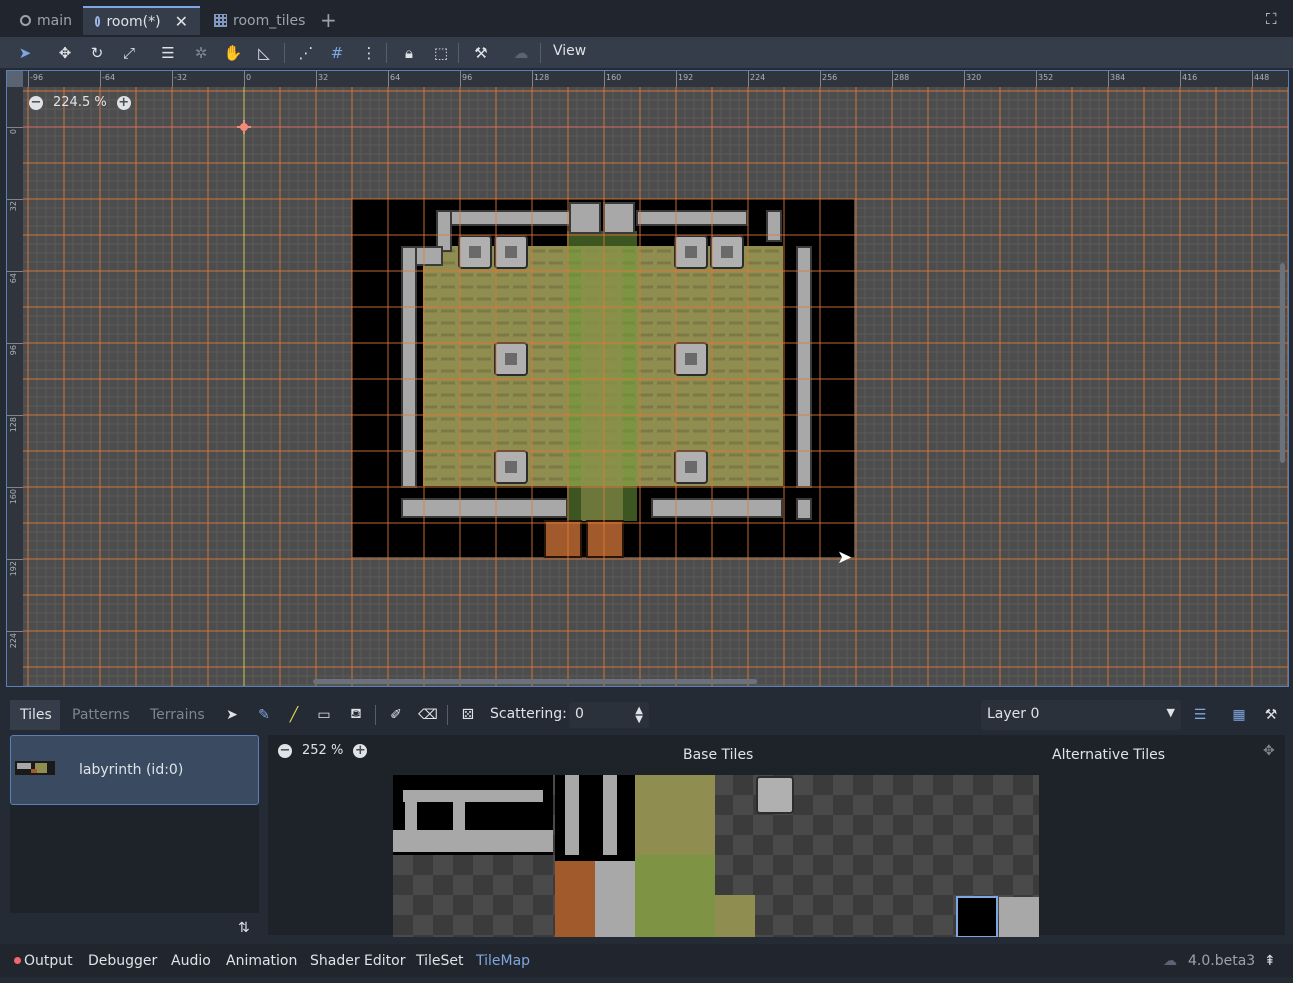  I want to click on ruler-tick: 416, so click(1190, 77).